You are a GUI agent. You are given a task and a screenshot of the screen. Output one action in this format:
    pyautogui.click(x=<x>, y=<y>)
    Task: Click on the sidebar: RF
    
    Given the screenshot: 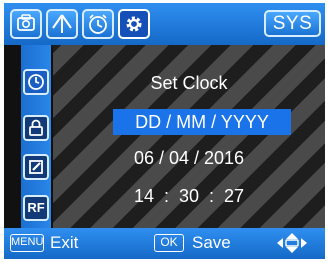 What is the action you would take?
    pyautogui.click(x=28, y=136)
    